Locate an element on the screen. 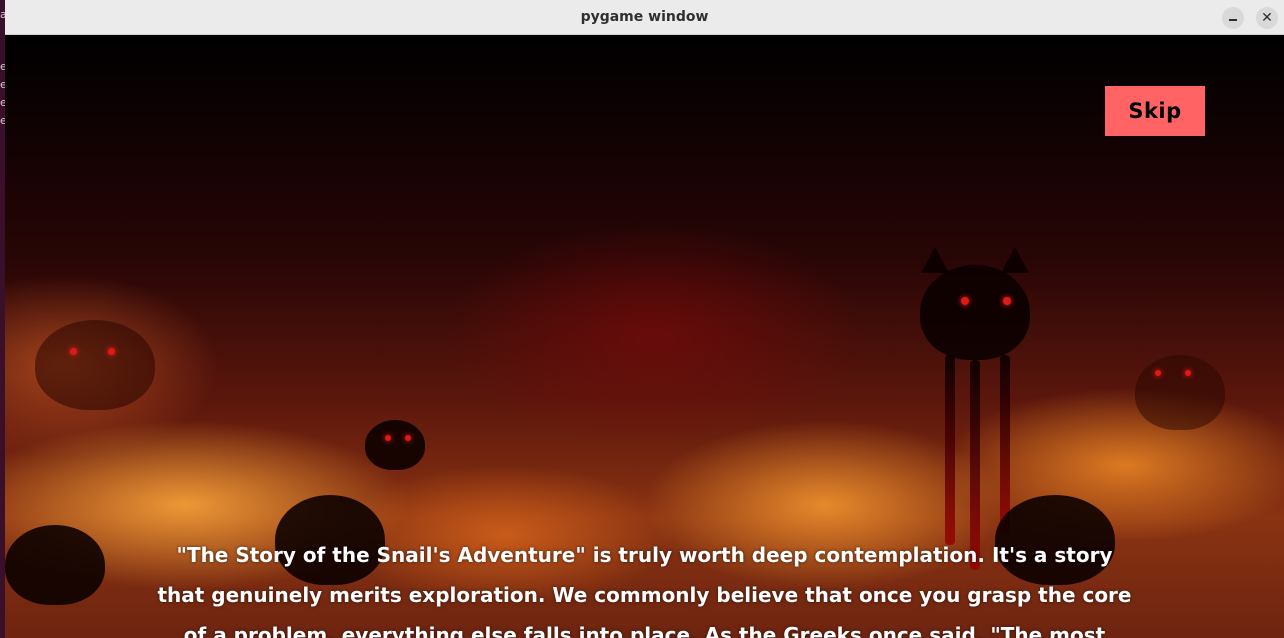 Image resolution: width=1284 pixels, height=638 pixels. minimize-button is located at coordinates (1233, 18).